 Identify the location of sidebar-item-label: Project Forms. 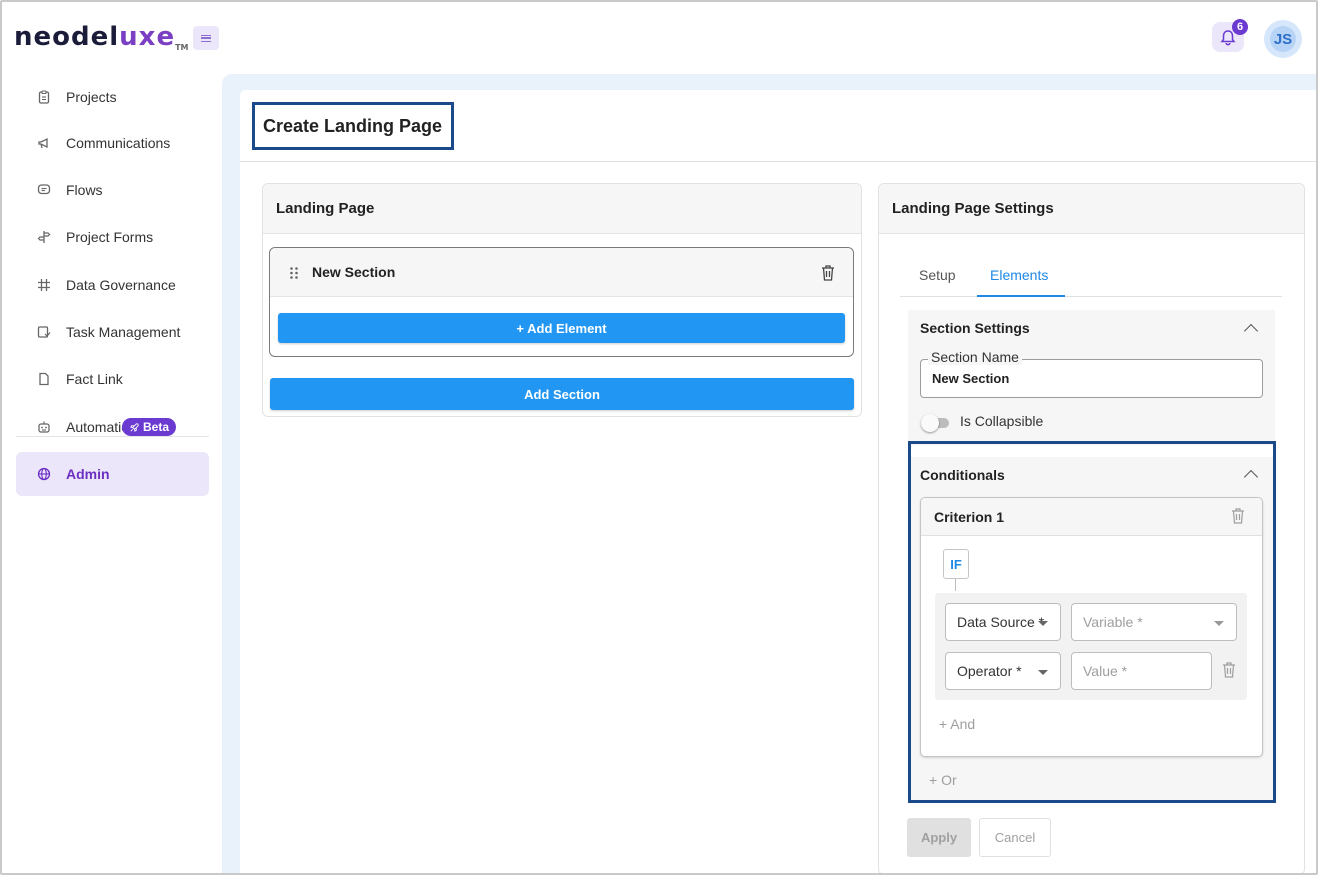
(110, 237).